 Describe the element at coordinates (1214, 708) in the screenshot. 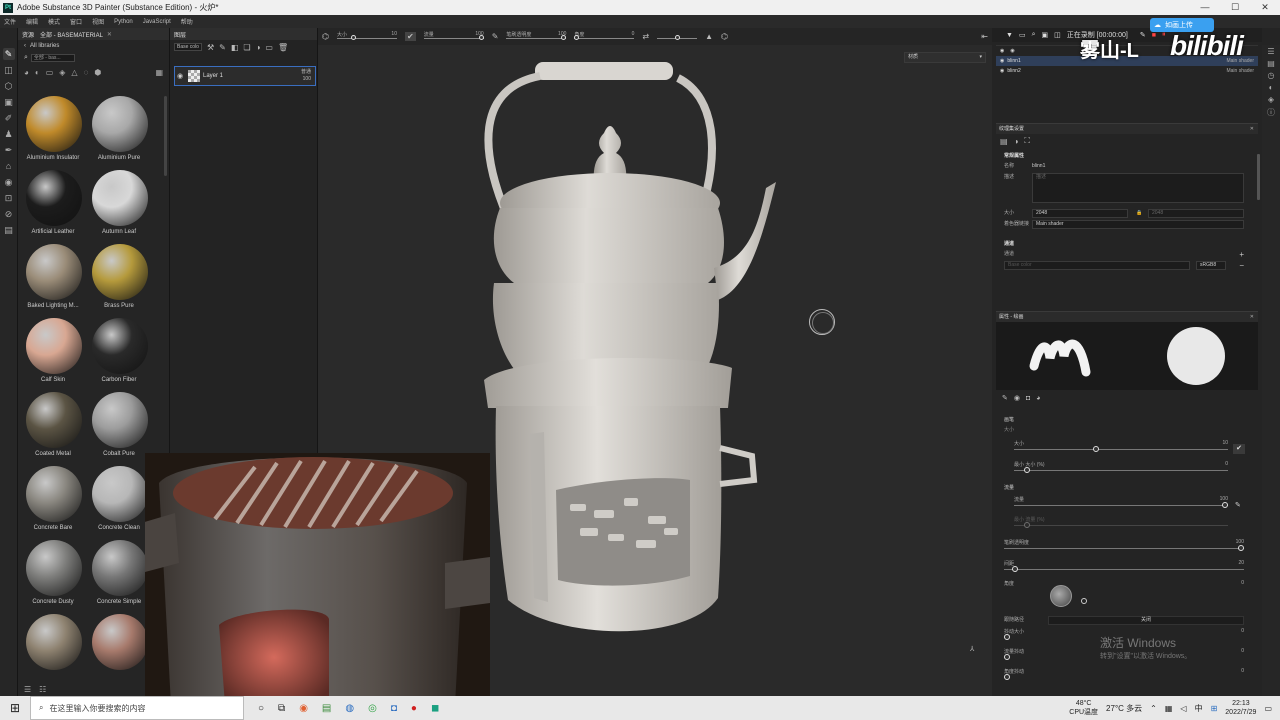

I see `ime-icon: ⊞` at that location.